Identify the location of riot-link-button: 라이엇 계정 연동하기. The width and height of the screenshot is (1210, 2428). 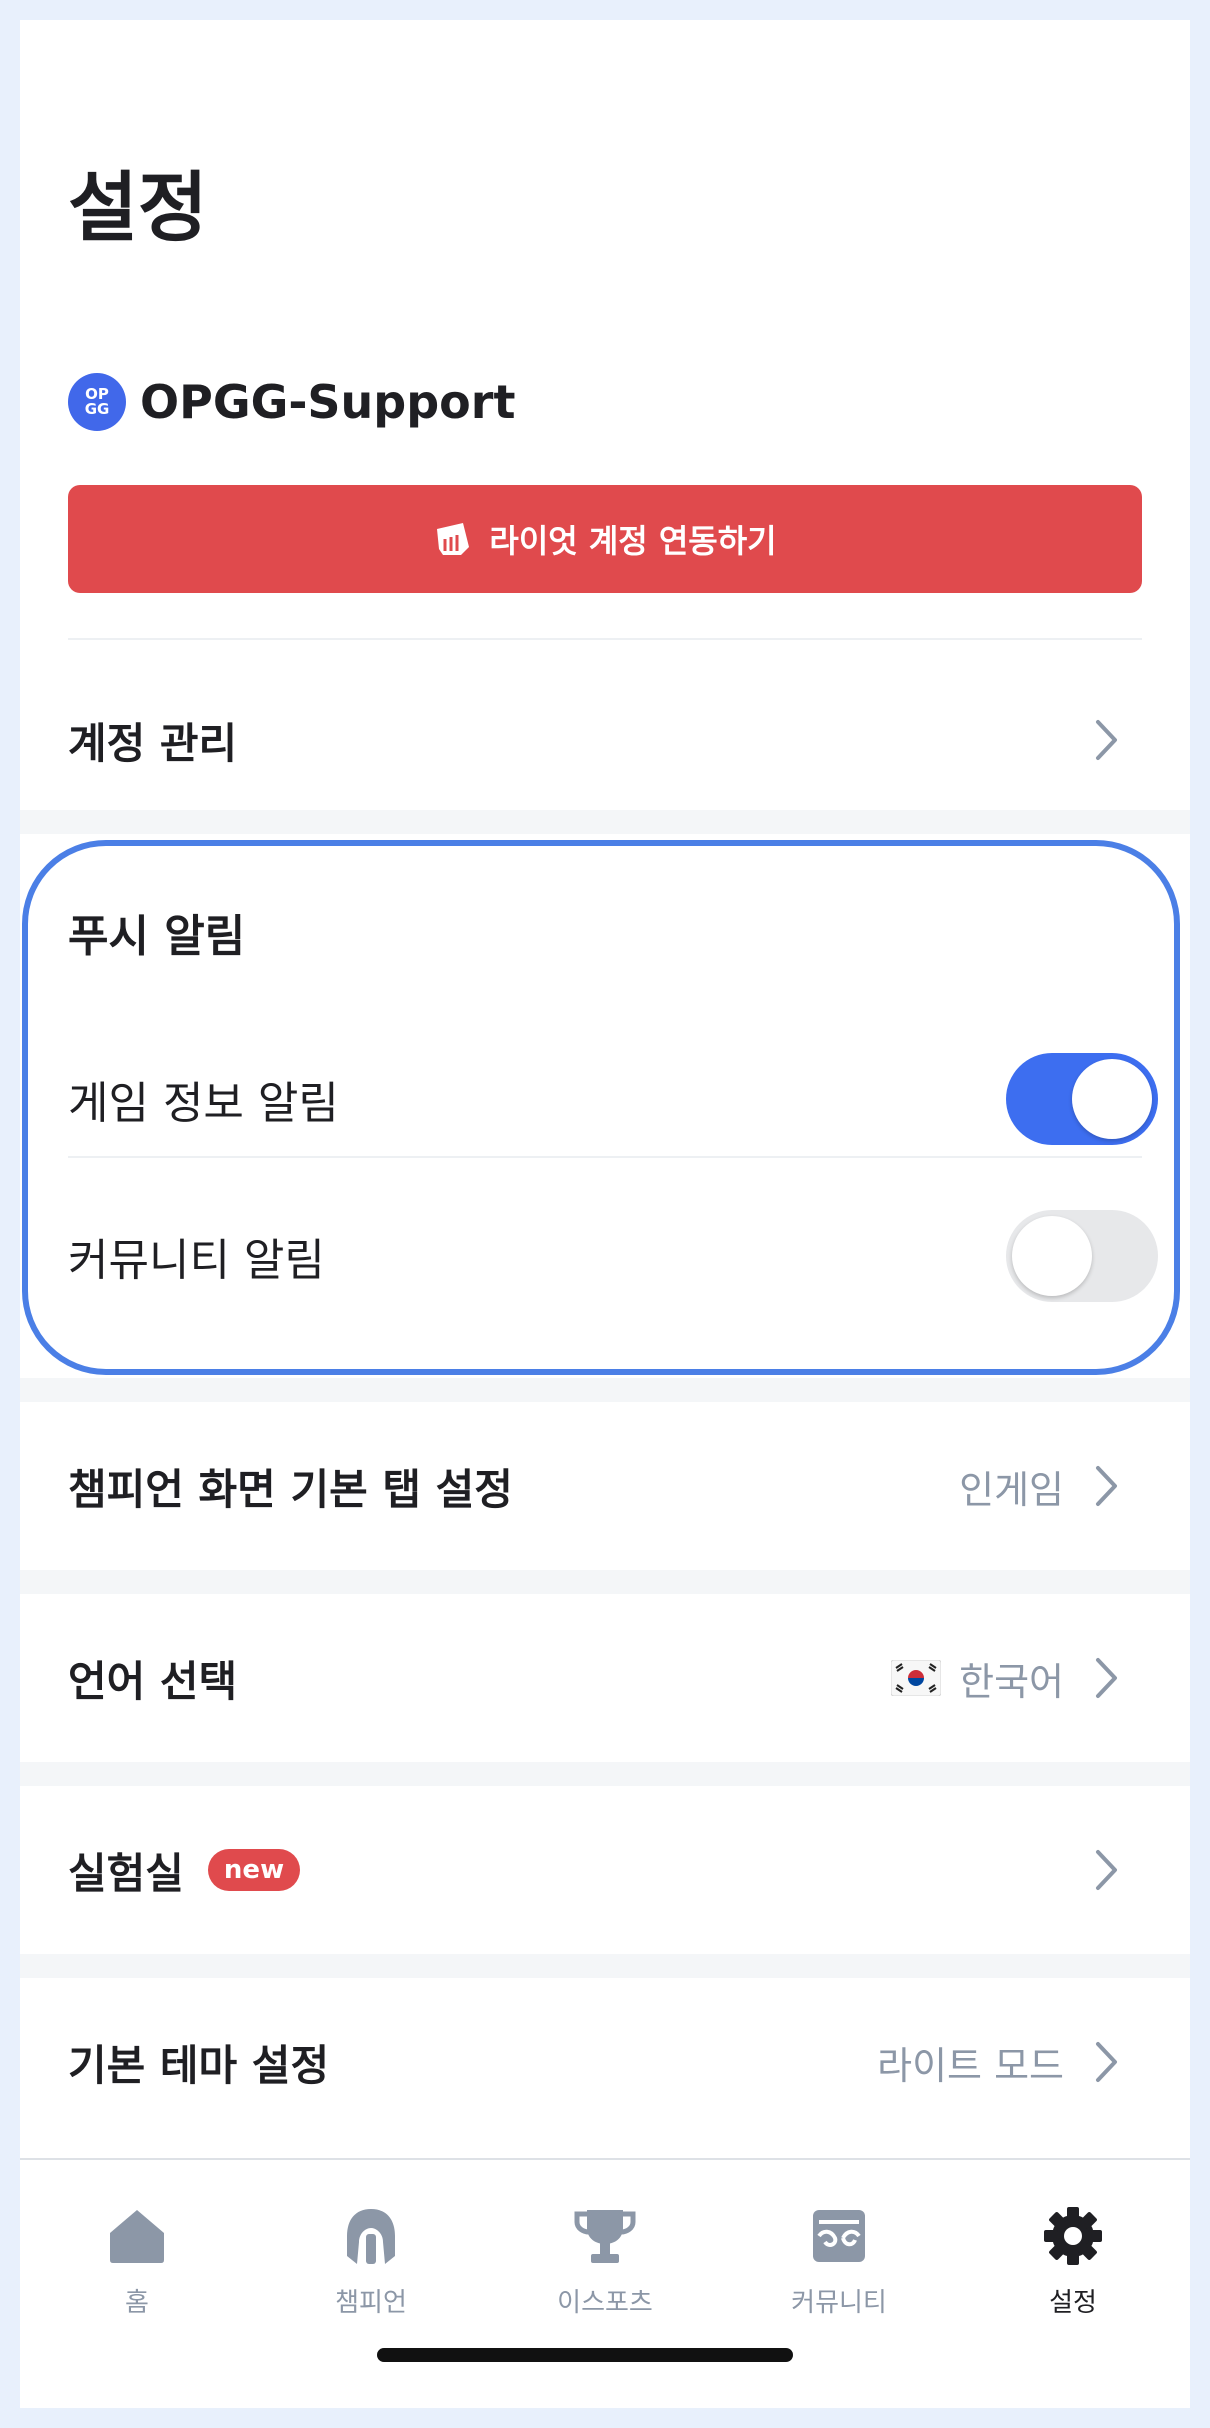
(605, 539).